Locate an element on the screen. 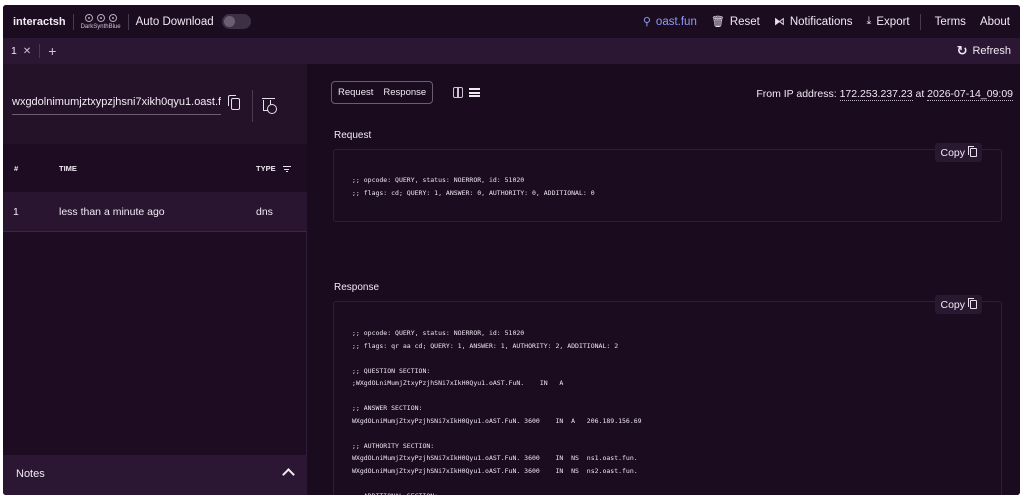  request-title: Request is located at coordinates (353, 135).